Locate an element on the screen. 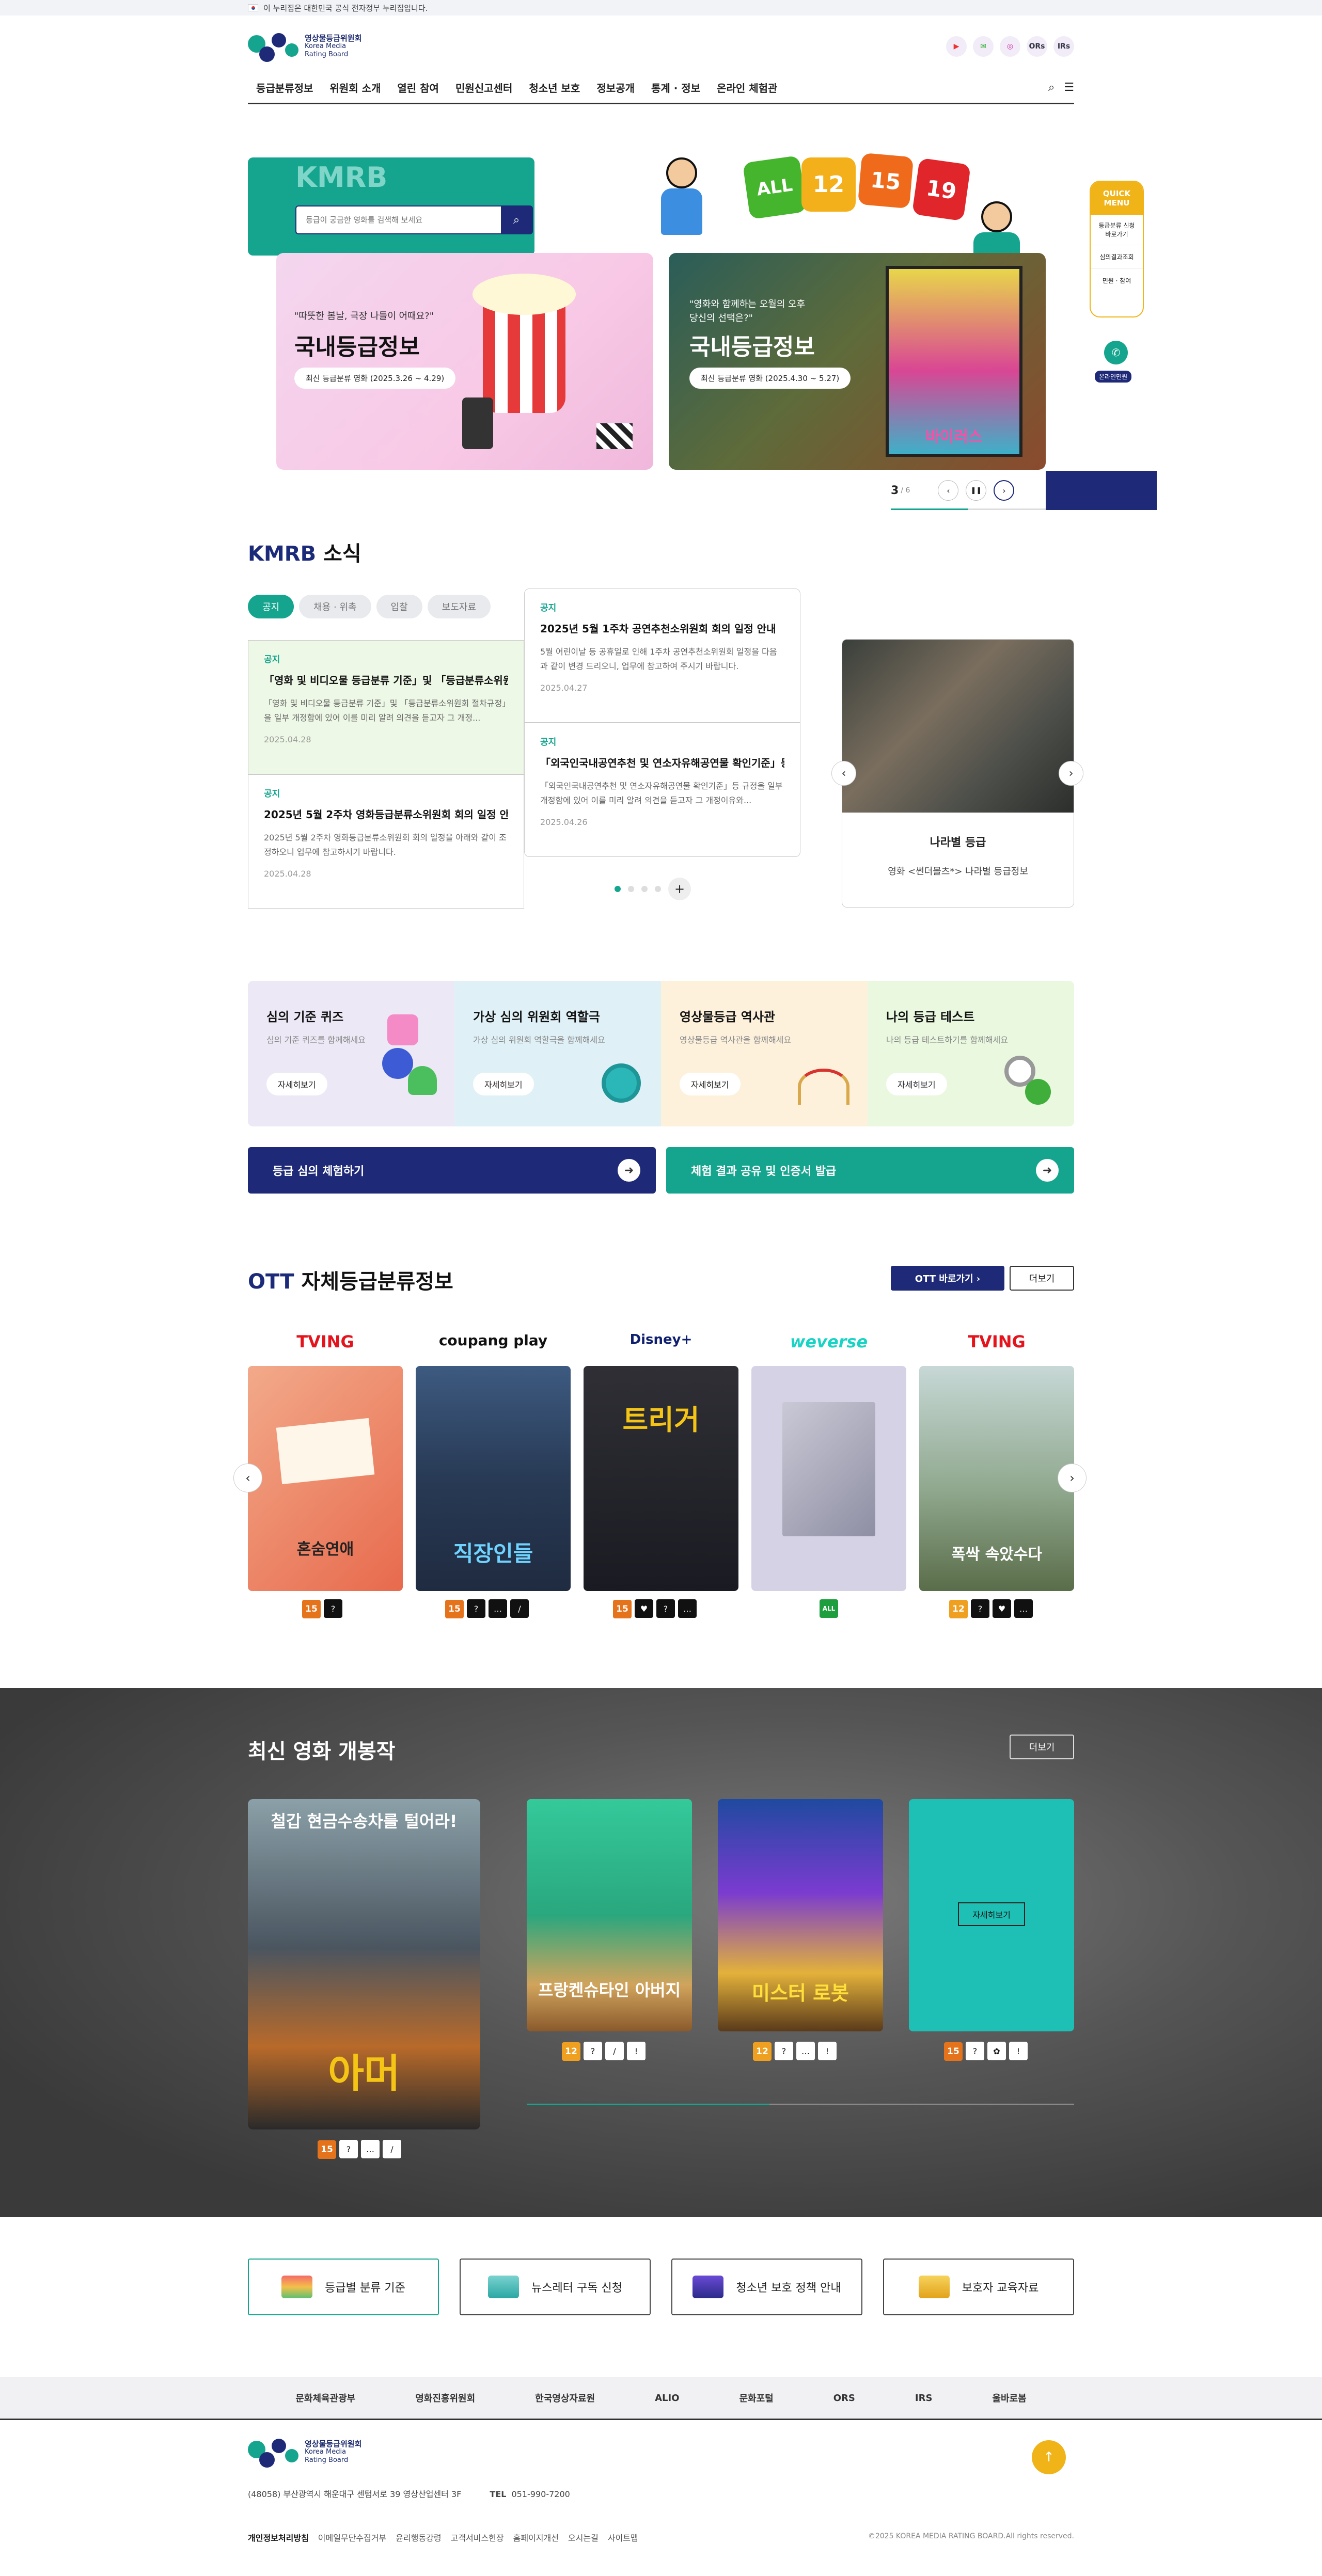 The width and height of the screenshot is (1322, 2576). newsletter-button: 뉴스레터 구독 신청 is located at coordinates (555, 2287).